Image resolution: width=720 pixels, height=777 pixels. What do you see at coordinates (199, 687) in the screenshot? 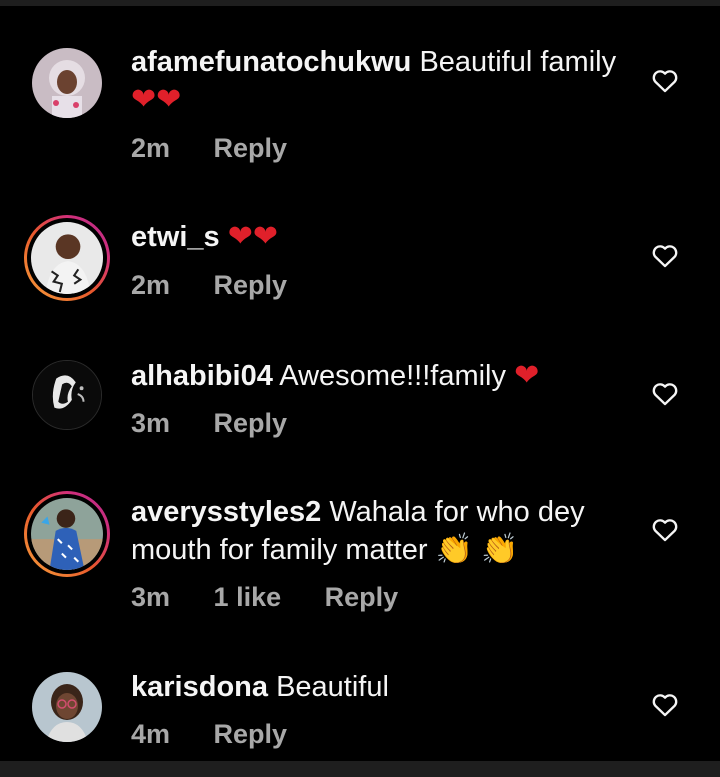
I see `comment-username: karisdona` at bounding box center [199, 687].